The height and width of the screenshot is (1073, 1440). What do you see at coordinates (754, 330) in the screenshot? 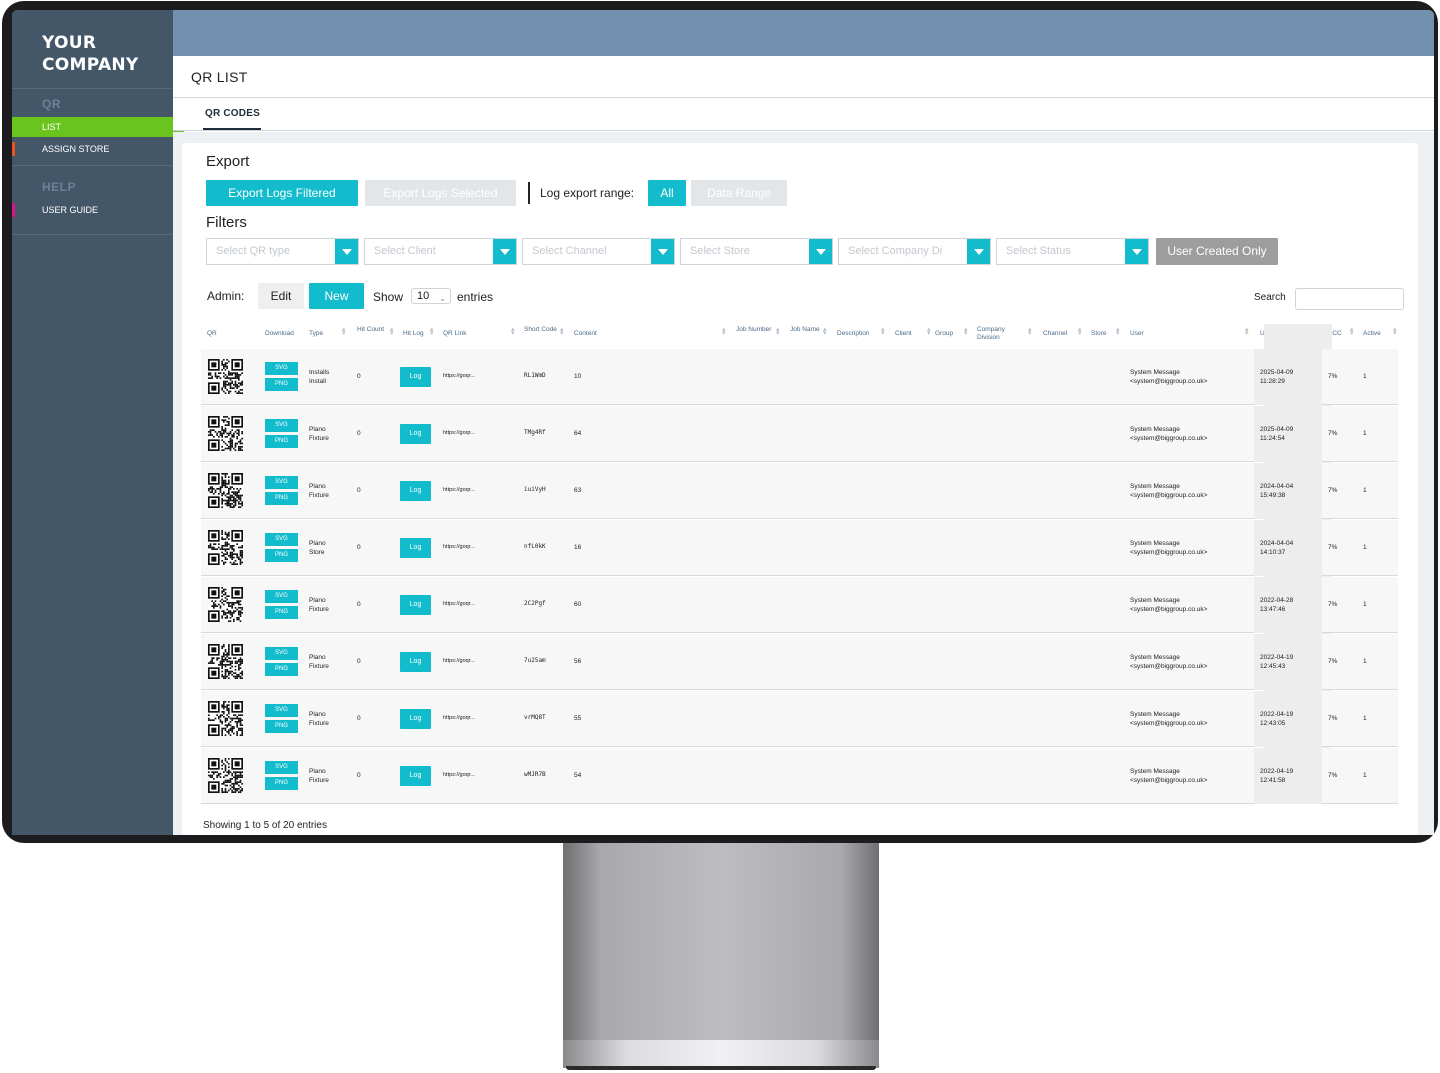
I see `column-header: Job Number` at bounding box center [754, 330].